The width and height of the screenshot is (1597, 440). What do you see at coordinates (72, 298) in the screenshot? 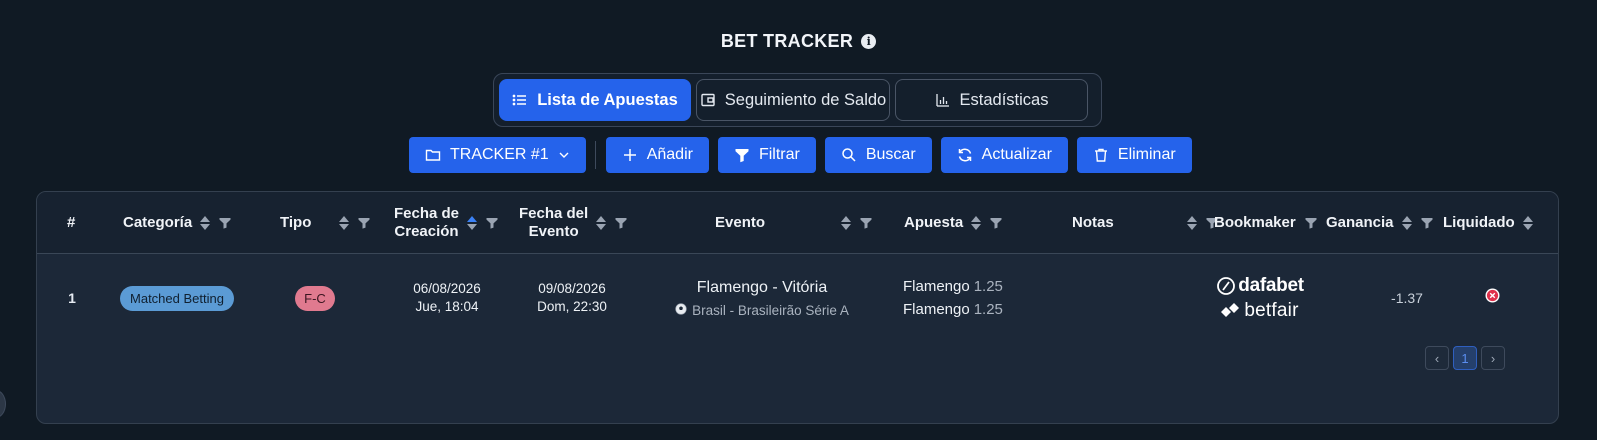
I see `row-index: 1` at bounding box center [72, 298].